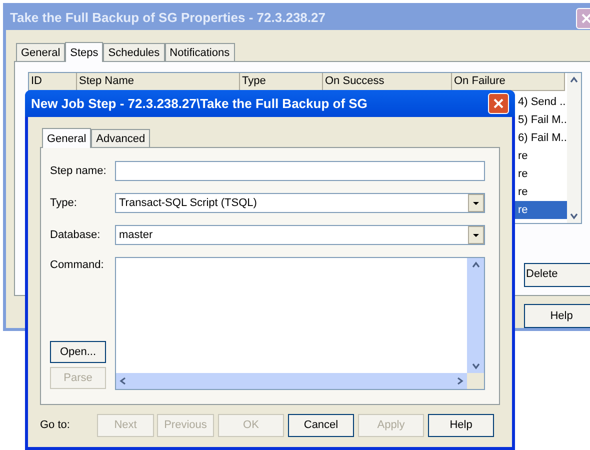 Image resolution: width=590 pixels, height=450 pixels. What do you see at coordinates (158, 81) in the screenshot?
I see `column-header: Step Name` at bounding box center [158, 81].